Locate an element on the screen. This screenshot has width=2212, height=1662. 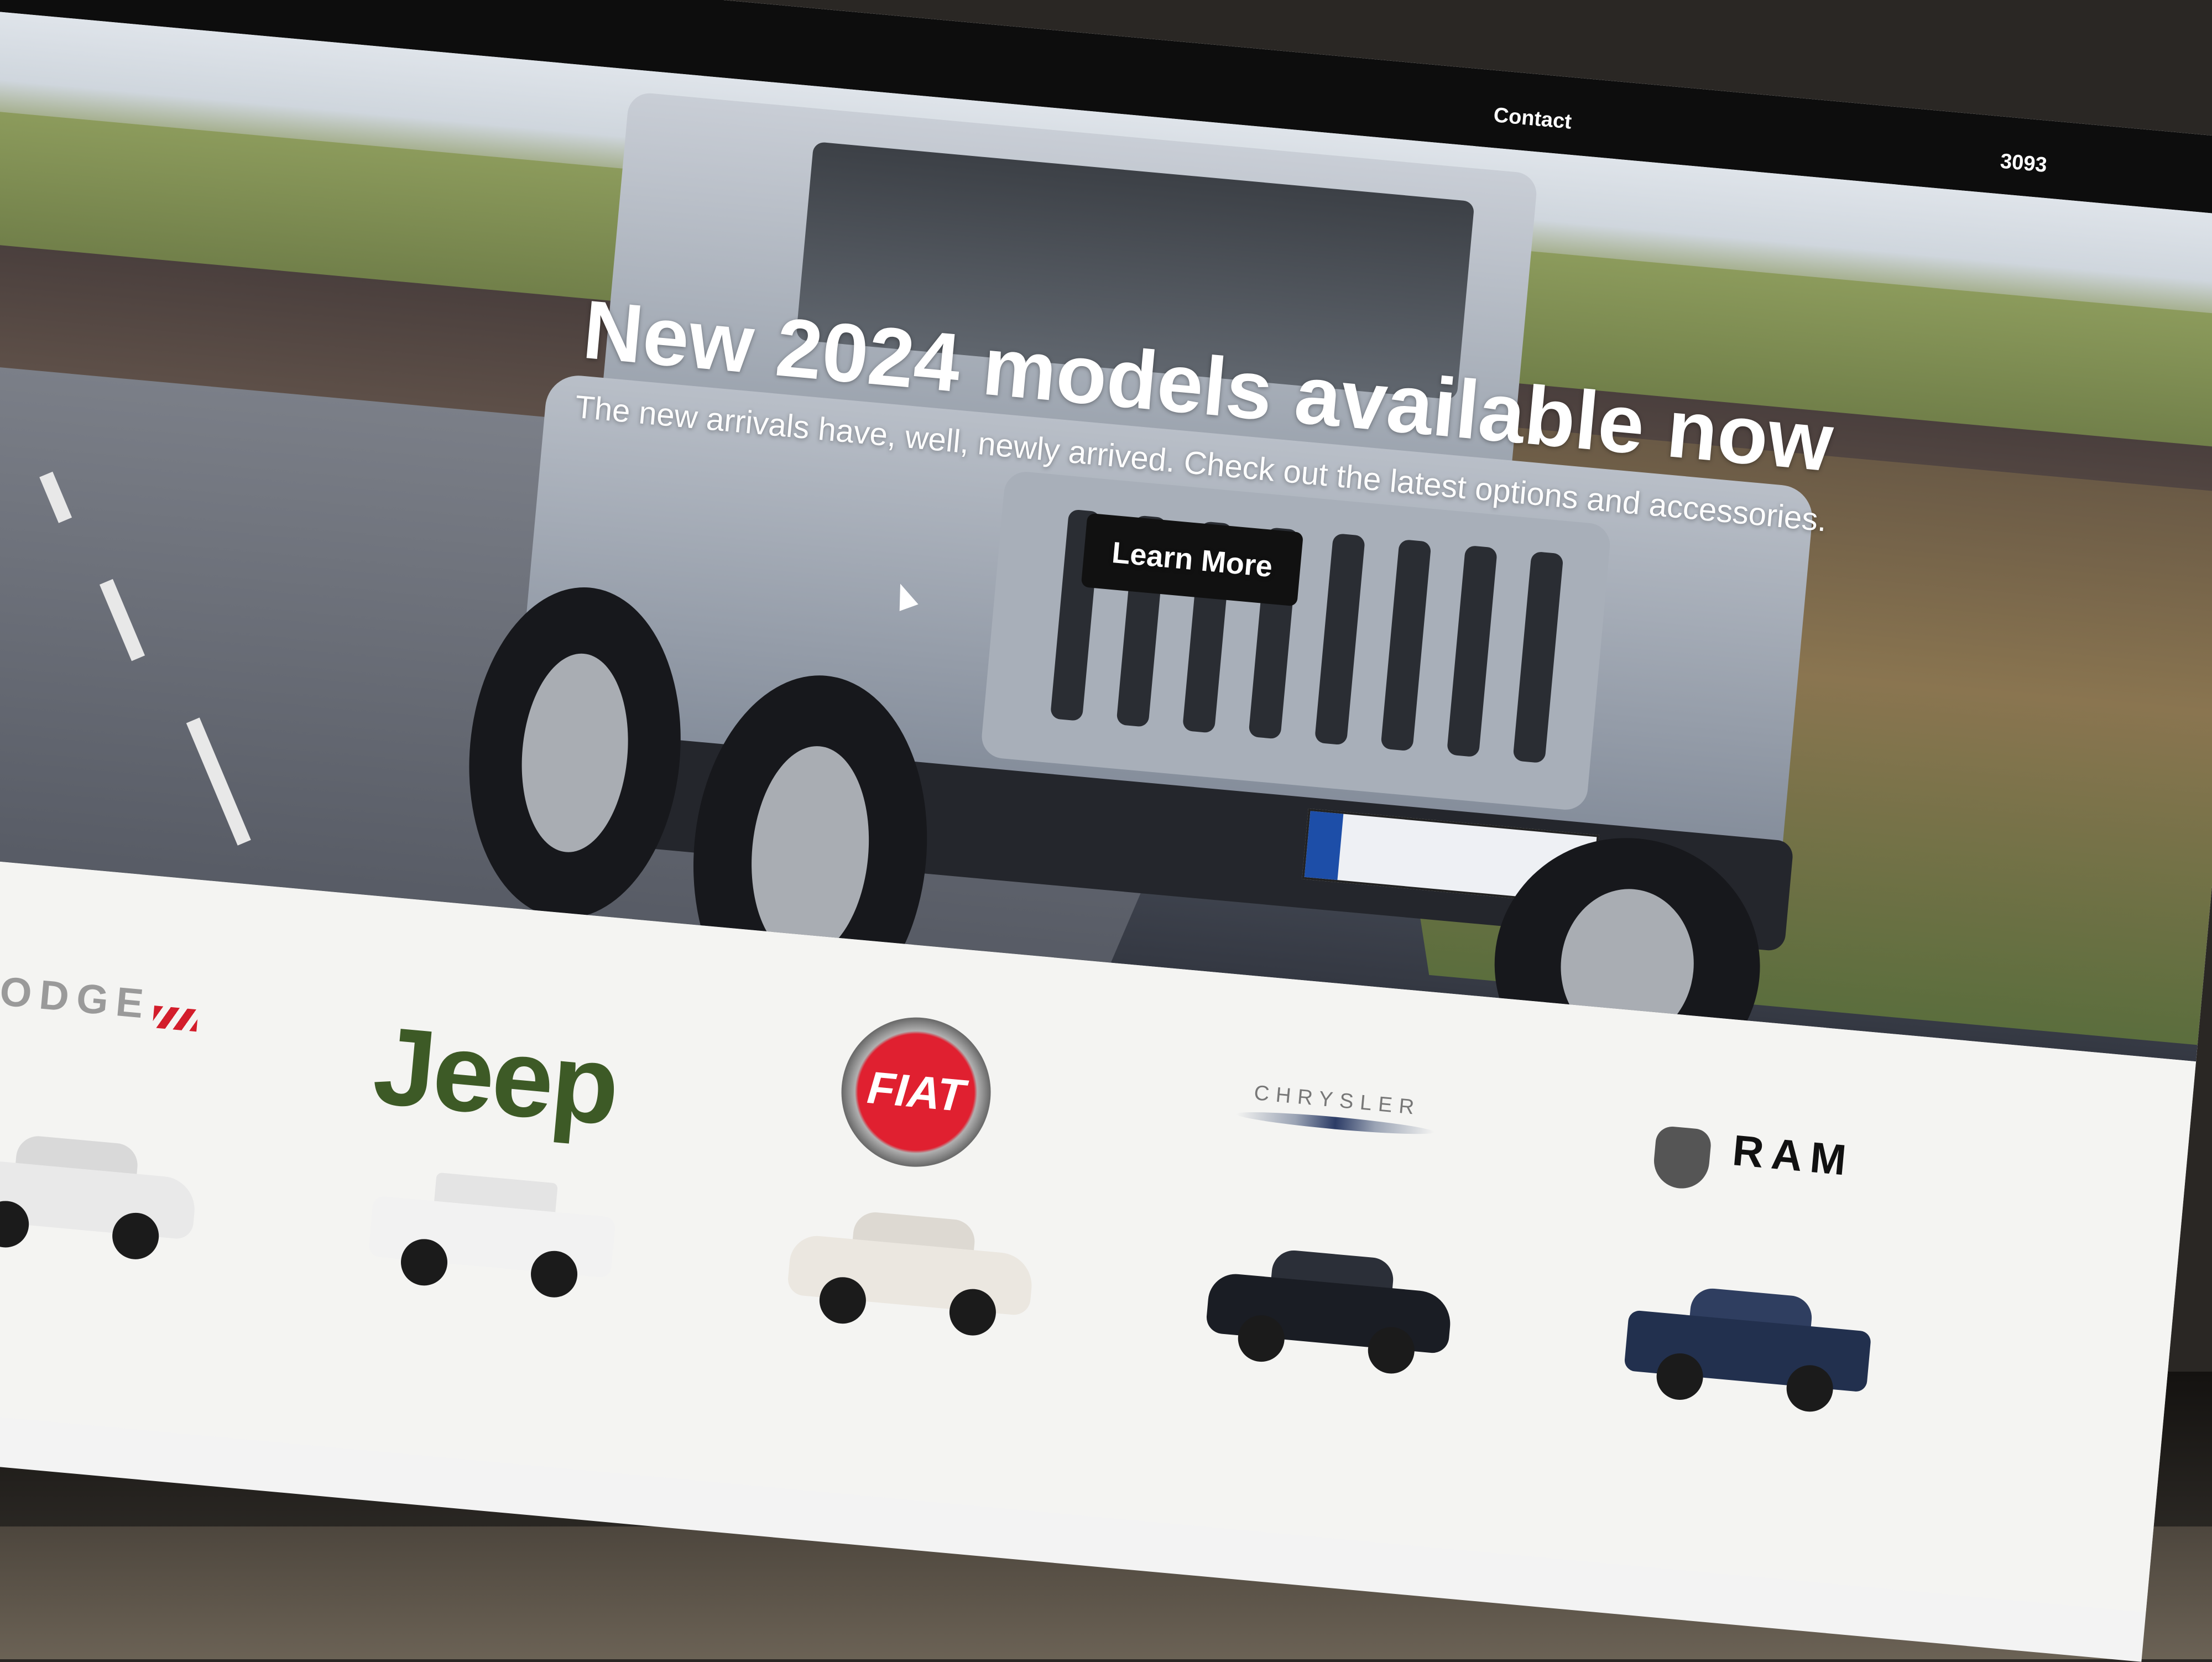
ram-logo: RAM is located at coordinates (1754, 1160).